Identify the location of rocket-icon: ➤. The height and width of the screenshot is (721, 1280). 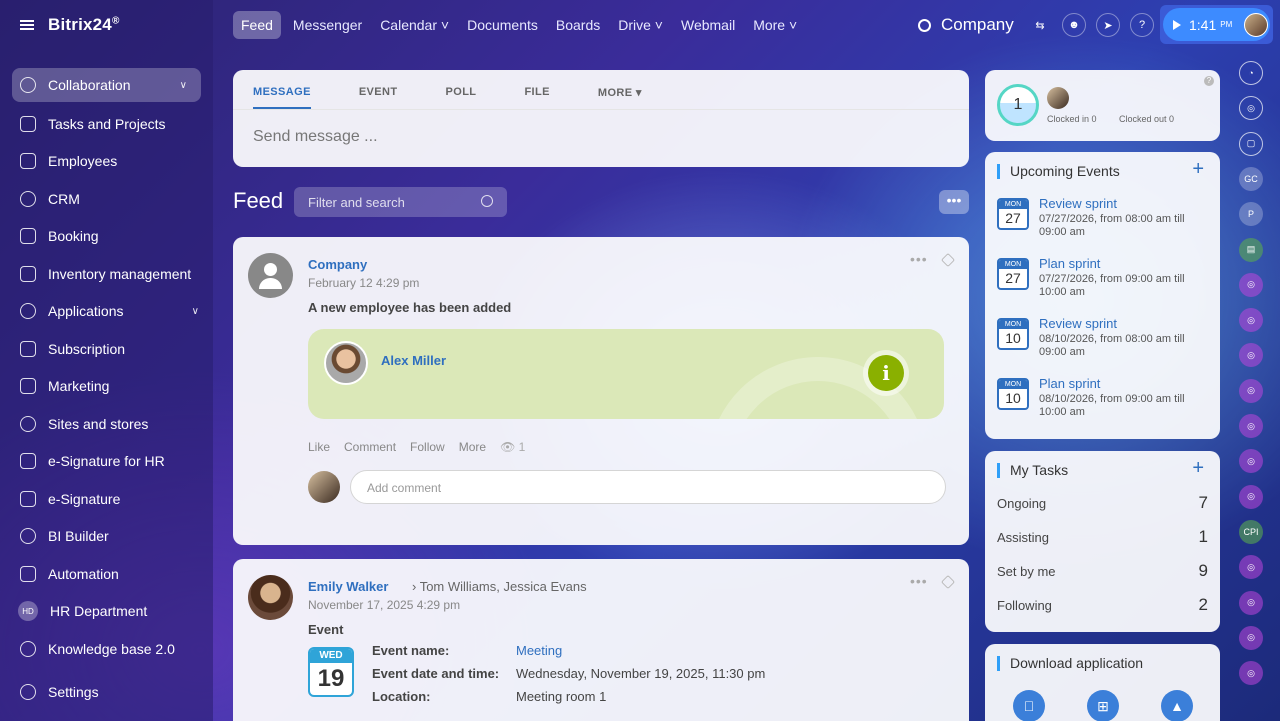
(1108, 25).